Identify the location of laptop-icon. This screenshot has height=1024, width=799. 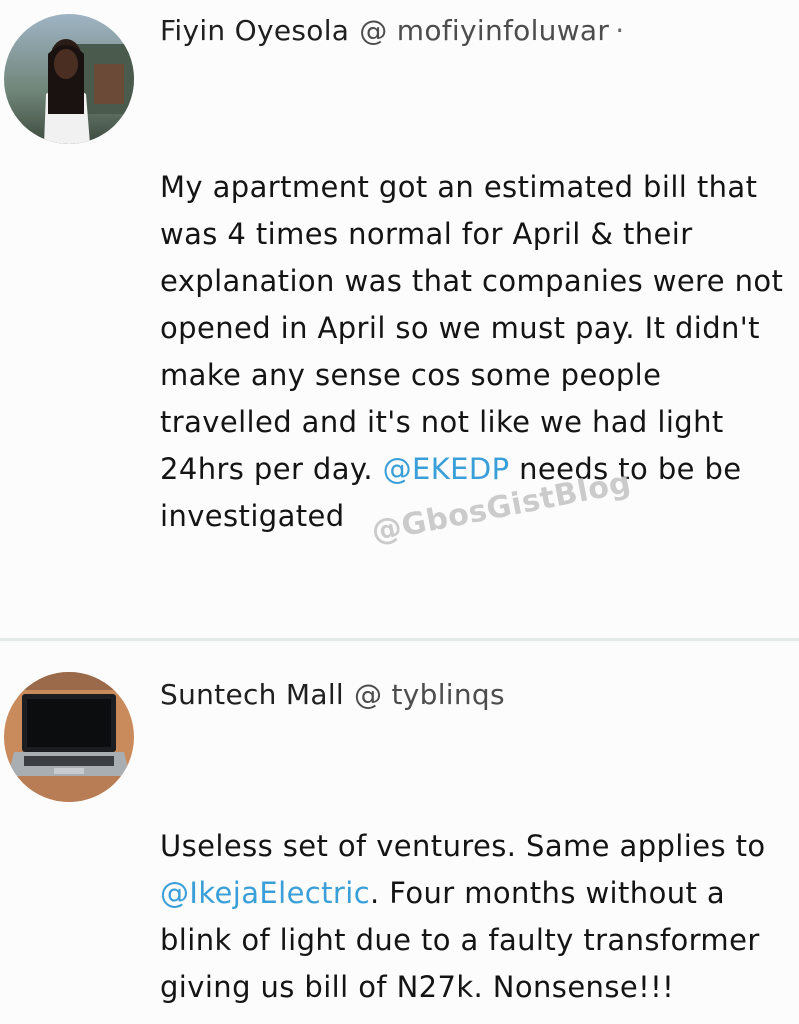
(69, 737).